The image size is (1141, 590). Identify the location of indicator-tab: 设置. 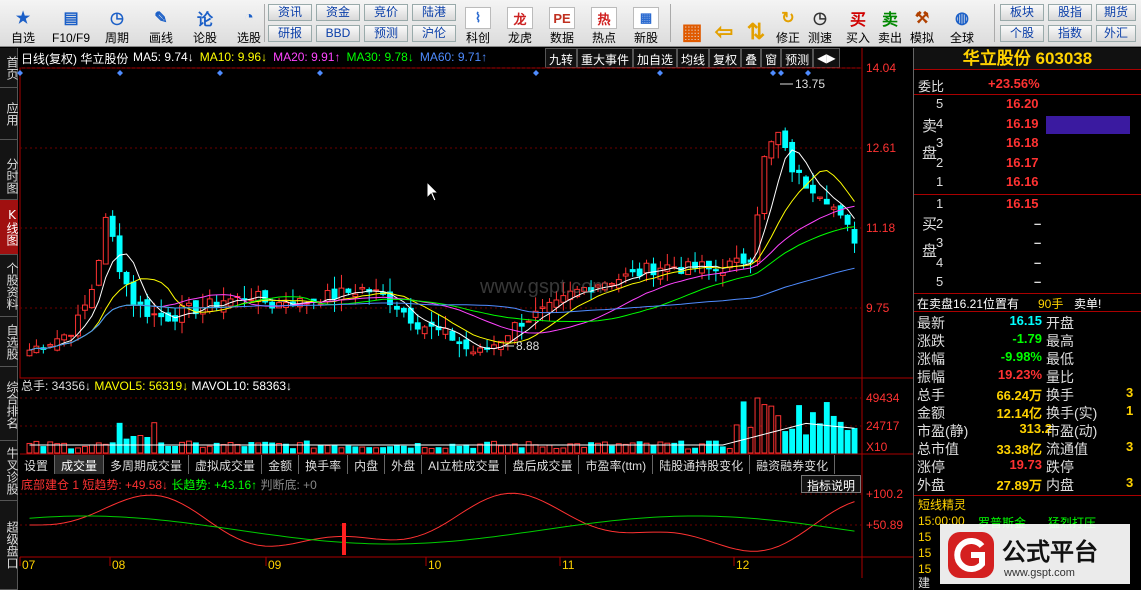
(37, 464).